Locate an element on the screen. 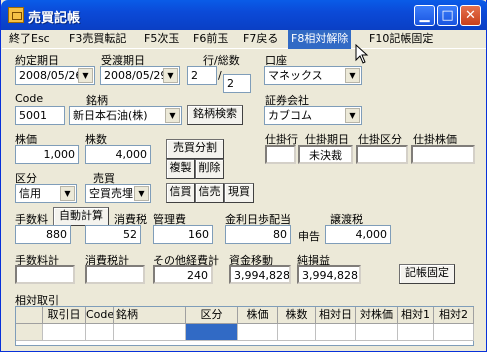 Image resolution: width=487 pixels, height=352 pixels. kubun-value: 信用 is located at coordinates (30, 193).